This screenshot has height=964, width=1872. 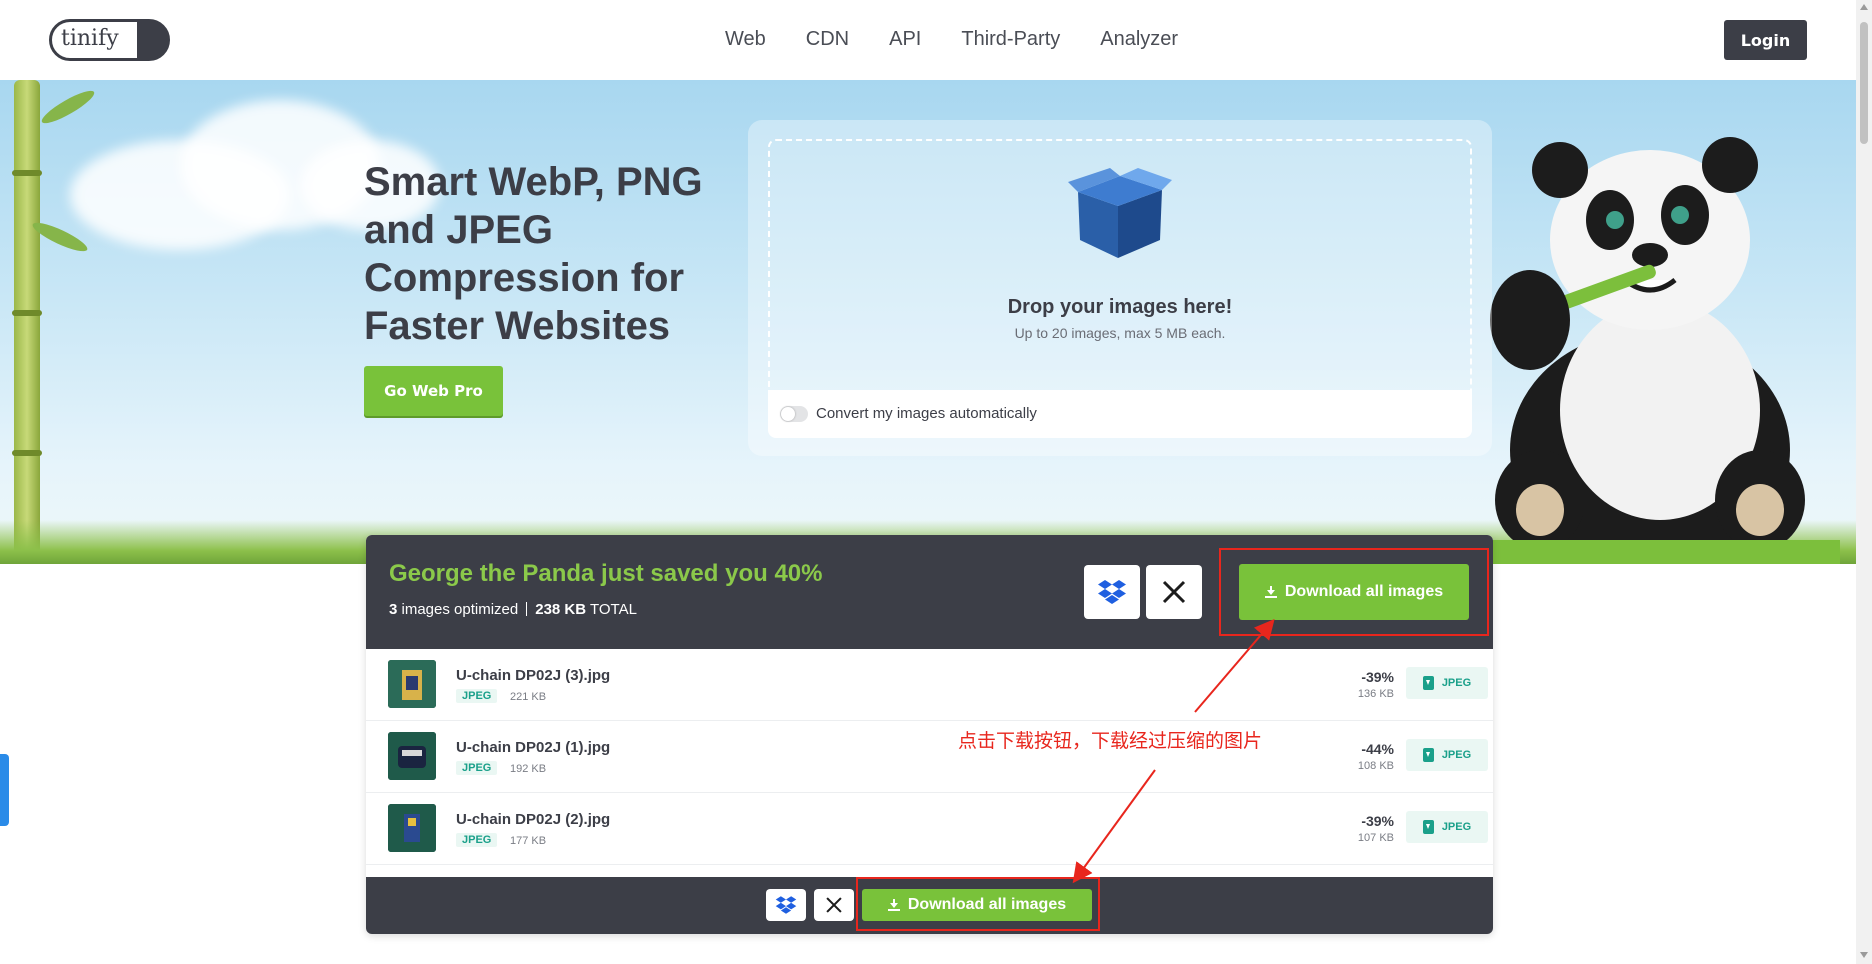 I want to click on savings-title: George the Panda just saved you 40%, so click(x=606, y=573).